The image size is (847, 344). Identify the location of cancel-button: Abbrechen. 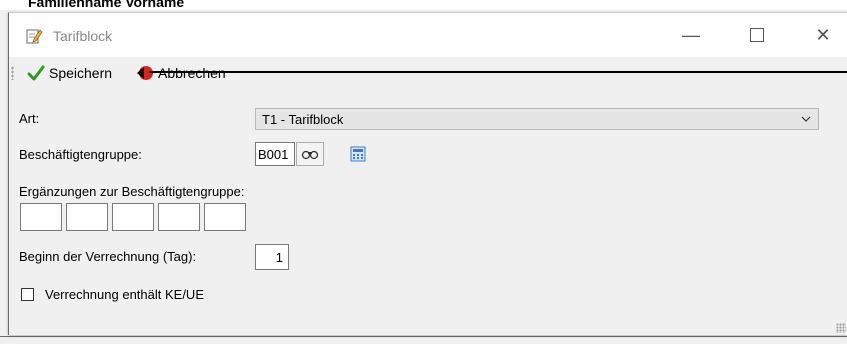
(181, 73).